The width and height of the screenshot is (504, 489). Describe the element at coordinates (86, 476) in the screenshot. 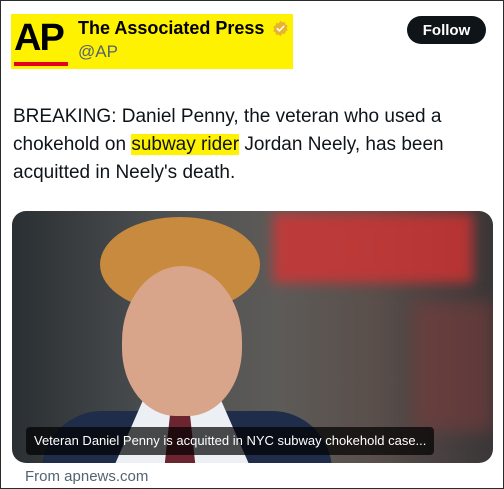

I see `link-source: From apnews.com` at that location.